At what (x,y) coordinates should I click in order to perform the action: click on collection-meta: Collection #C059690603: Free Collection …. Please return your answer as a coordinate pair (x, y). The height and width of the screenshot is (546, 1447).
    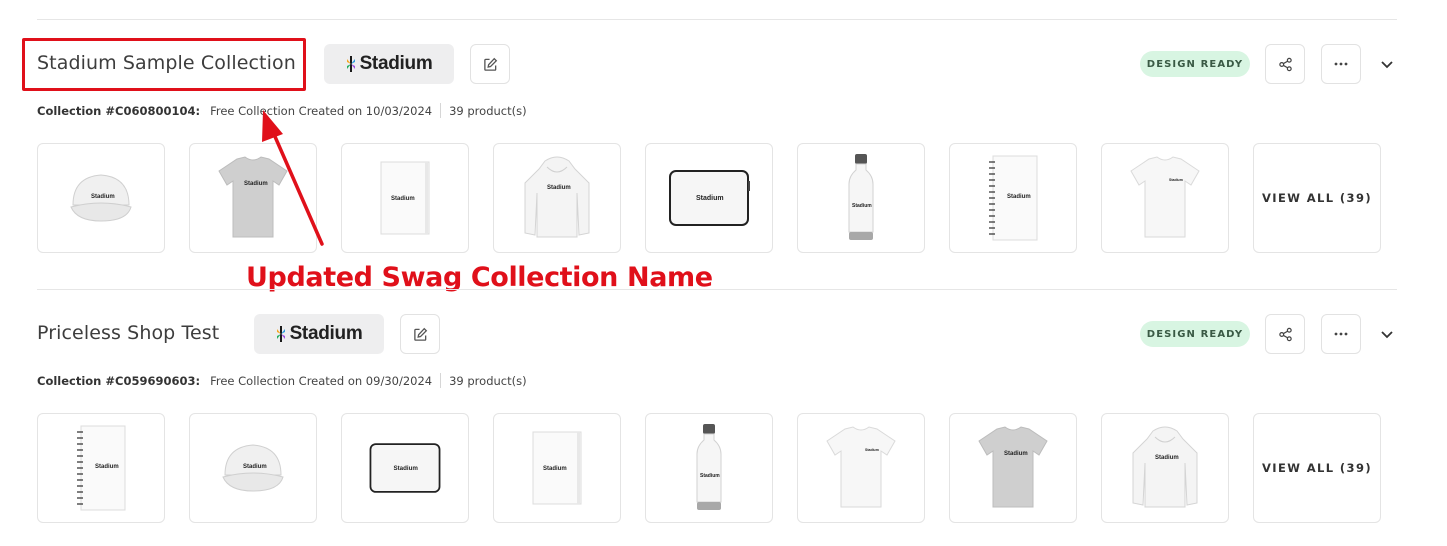
    Looking at the image, I should click on (282, 380).